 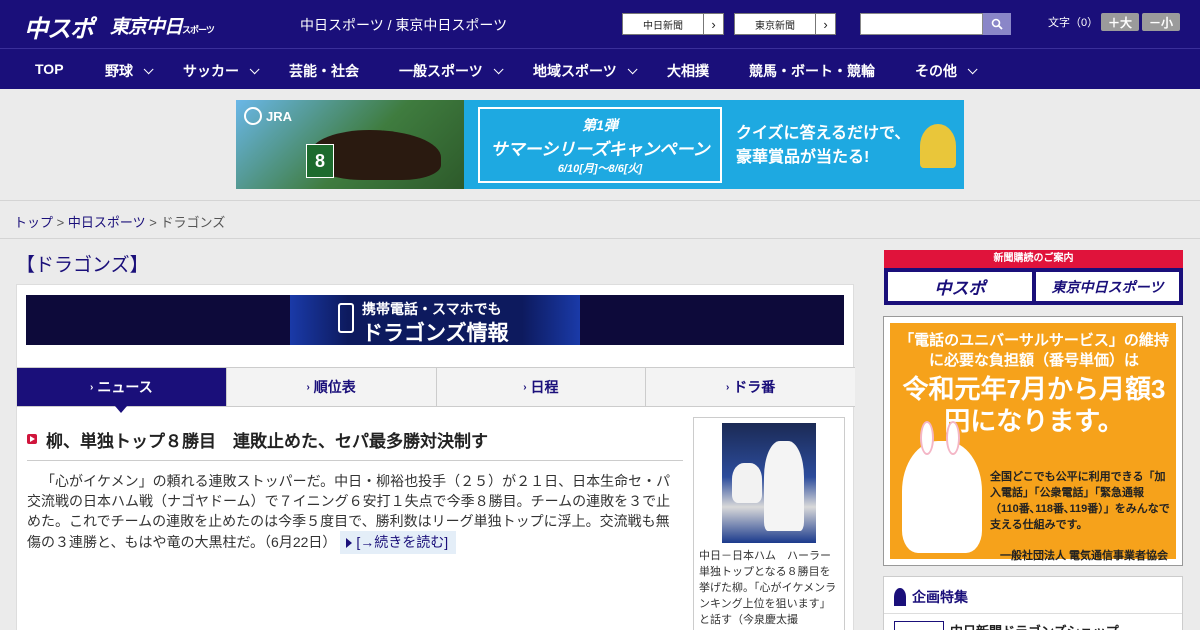 I want to click on search-icon, so click(x=997, y=24).